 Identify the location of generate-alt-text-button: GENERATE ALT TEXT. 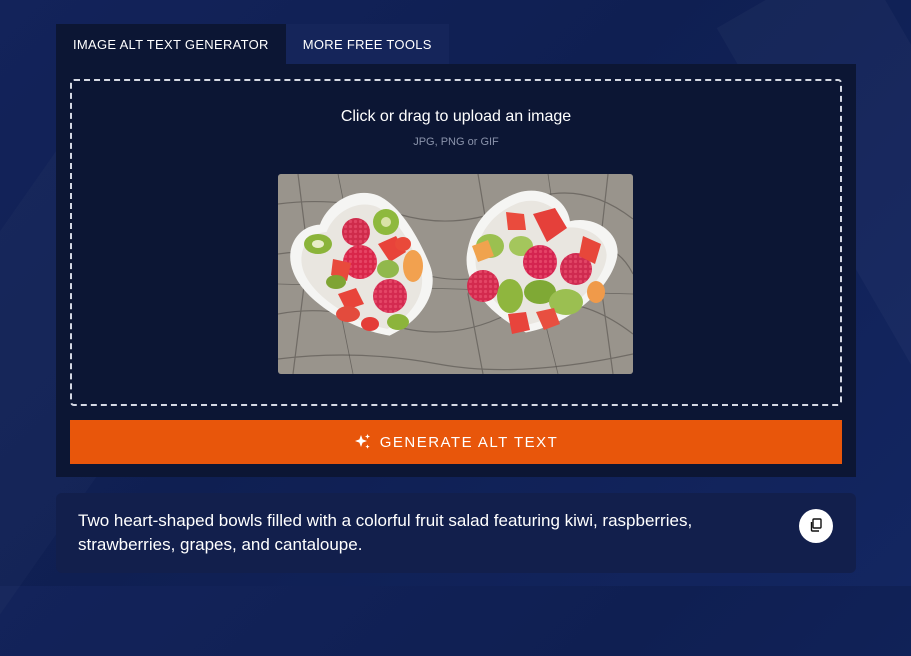
(456, 442).